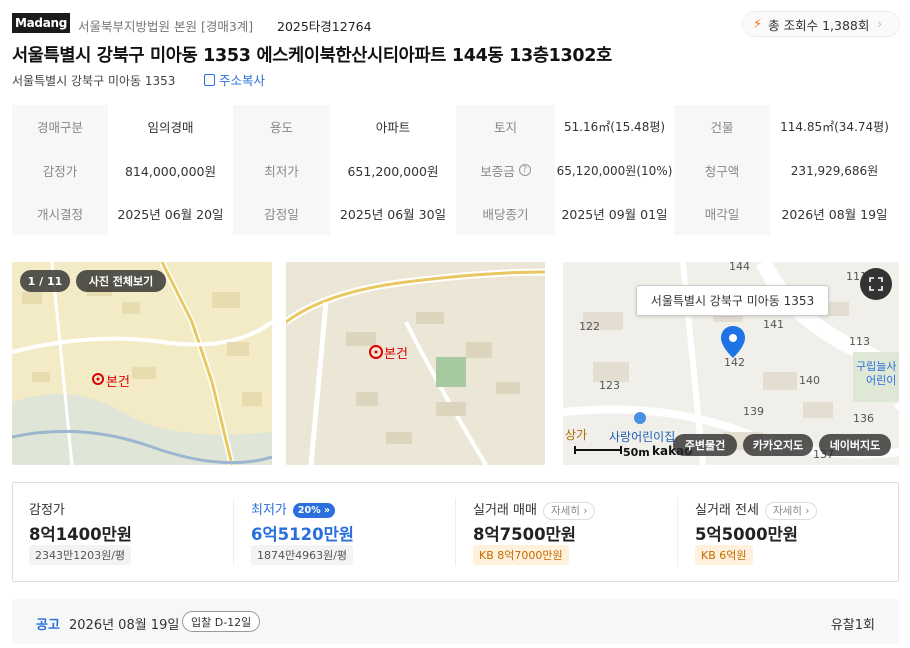 The height and width of the screenshot is (648, 910). I want to click on copy-address-button: 주소복사, so click(234, 79).